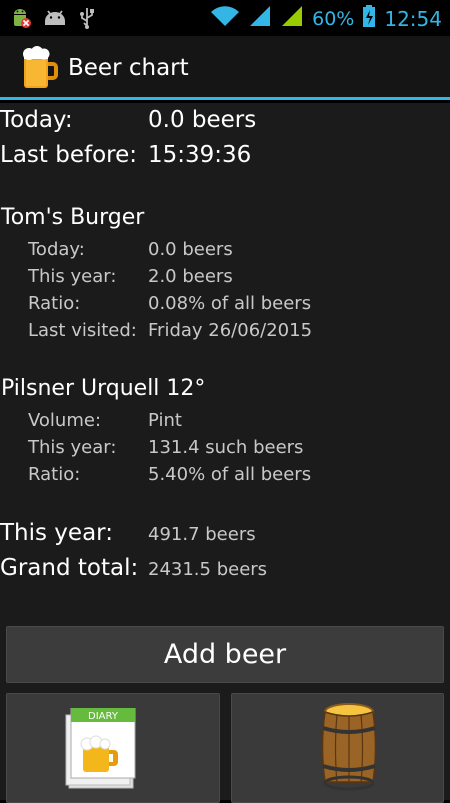 The width and height of the screenshot is (450, 803). I want to click on wifi-icon, so click(225, 18).